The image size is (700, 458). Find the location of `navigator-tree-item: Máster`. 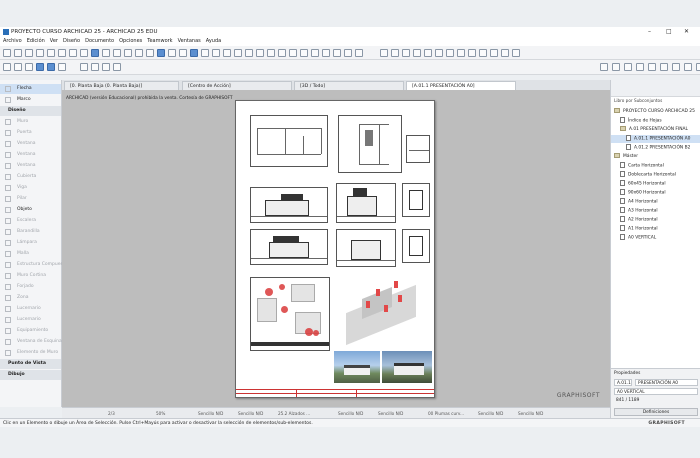

navigator-tree-item: Máster is located at coordinates (655, 157).